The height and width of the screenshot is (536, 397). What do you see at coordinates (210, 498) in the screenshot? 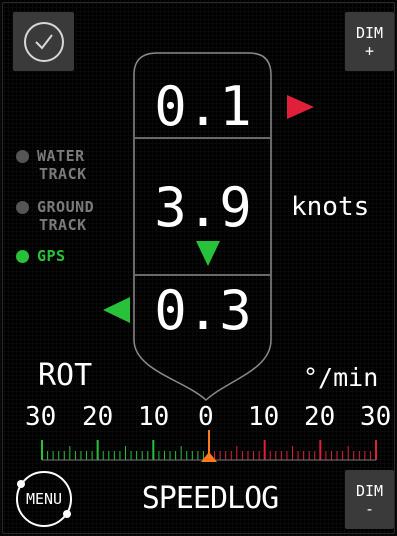
I see `page-title: SPEEDLOG` at bounding box center [210, 498].